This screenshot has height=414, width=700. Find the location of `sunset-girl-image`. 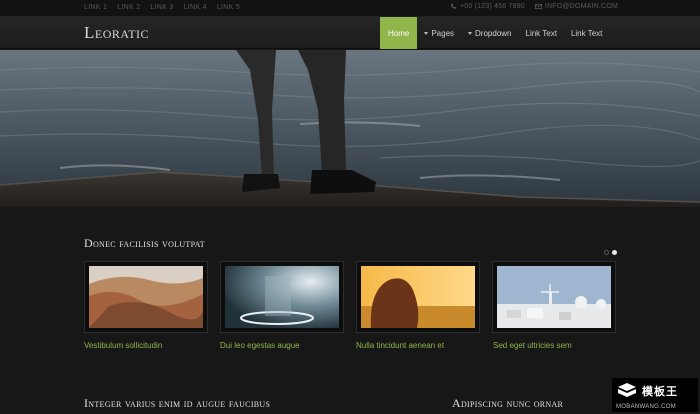

sunset-girl-image is located at coordinates (418, 297).